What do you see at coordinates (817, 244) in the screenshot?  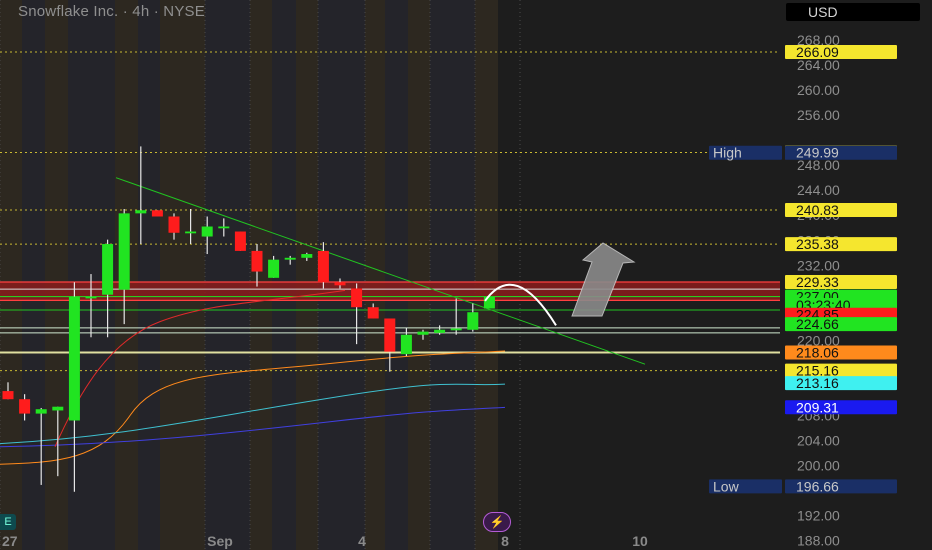 I see `price-tag-label: 235.38` at bounding box center [817, 244].